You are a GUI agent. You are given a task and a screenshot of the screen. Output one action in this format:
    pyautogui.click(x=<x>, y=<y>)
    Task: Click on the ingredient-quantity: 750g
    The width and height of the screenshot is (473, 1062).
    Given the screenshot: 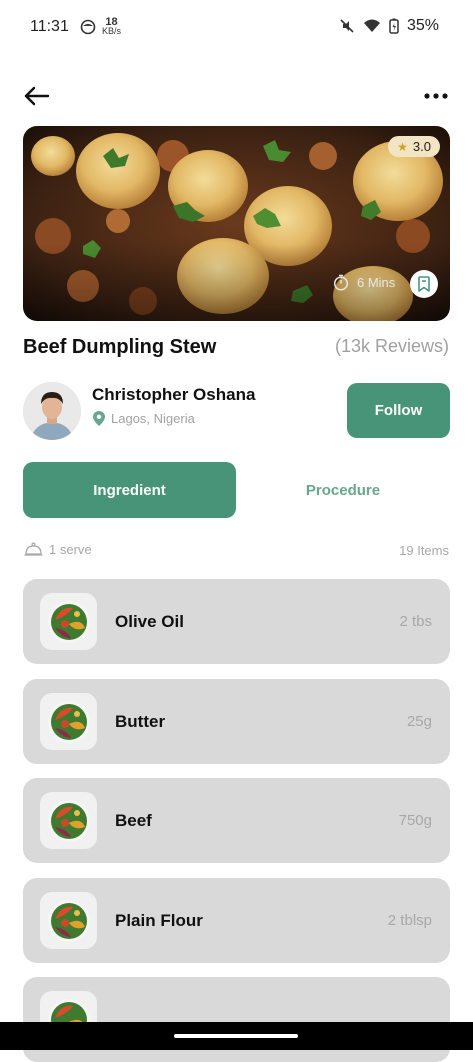 What is the action you would take?
    pyautogui.click(x=415, y=820)
    